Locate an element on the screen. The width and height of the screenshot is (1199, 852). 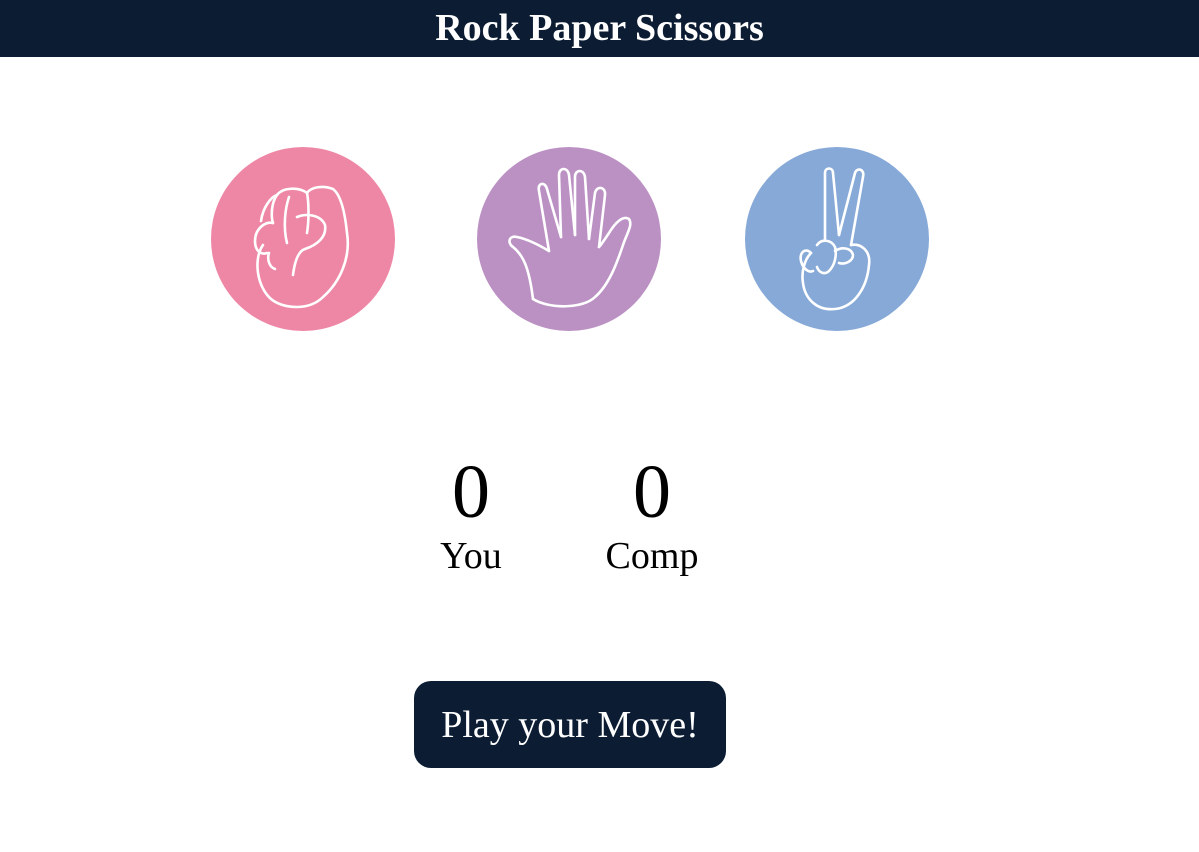
comp-score-panel: 0 Comp is located at coordinates (652, 514).